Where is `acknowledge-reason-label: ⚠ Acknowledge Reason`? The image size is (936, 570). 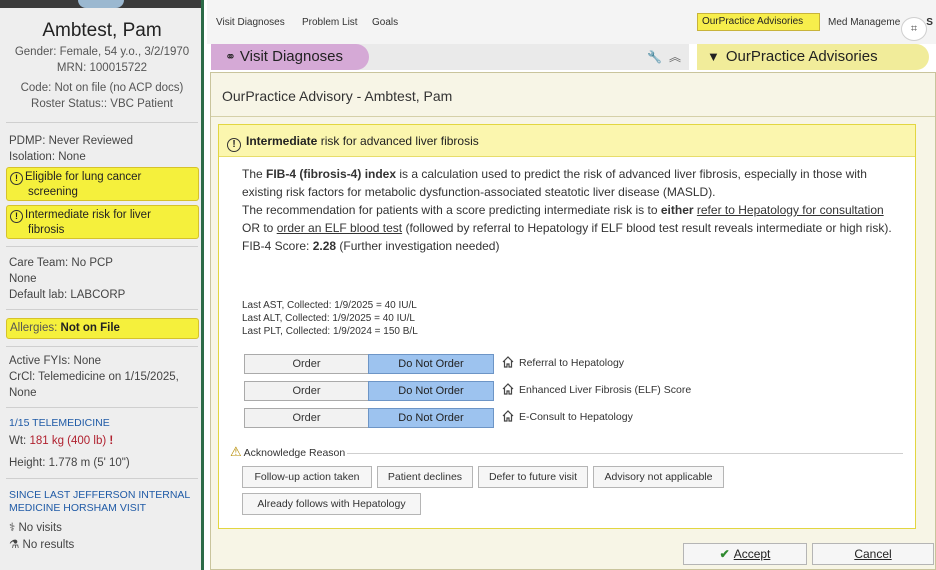
acknowledge-reason-label: ⚠ Acknowledge Reason is located at coordinates (288, 451).